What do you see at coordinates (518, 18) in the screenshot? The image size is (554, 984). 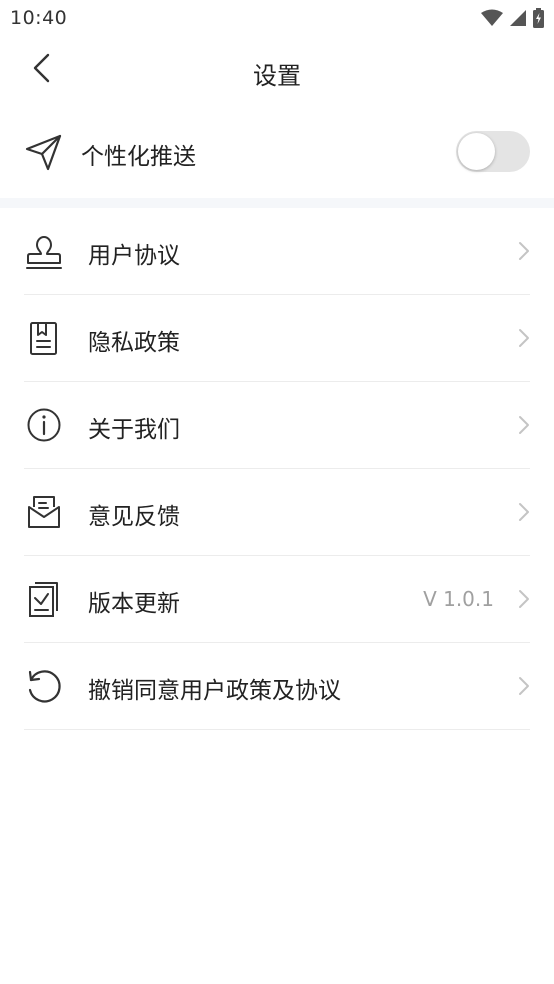 I see `signal-icon` at bounding box center [518, 18].